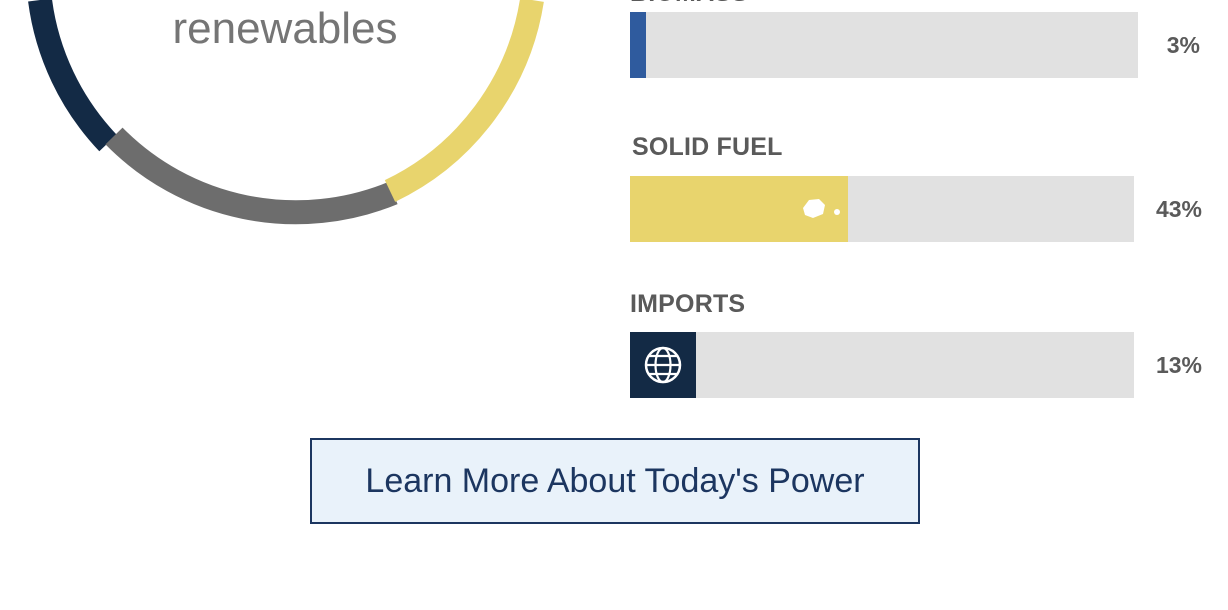 Image resolution: width=1228 pixels, height=610 pixels. What do you see at coordinates (615, 481) in the screenshot?
I see `learn-more-button: Learn More About Today's Power` at bounding box center [615, 481].